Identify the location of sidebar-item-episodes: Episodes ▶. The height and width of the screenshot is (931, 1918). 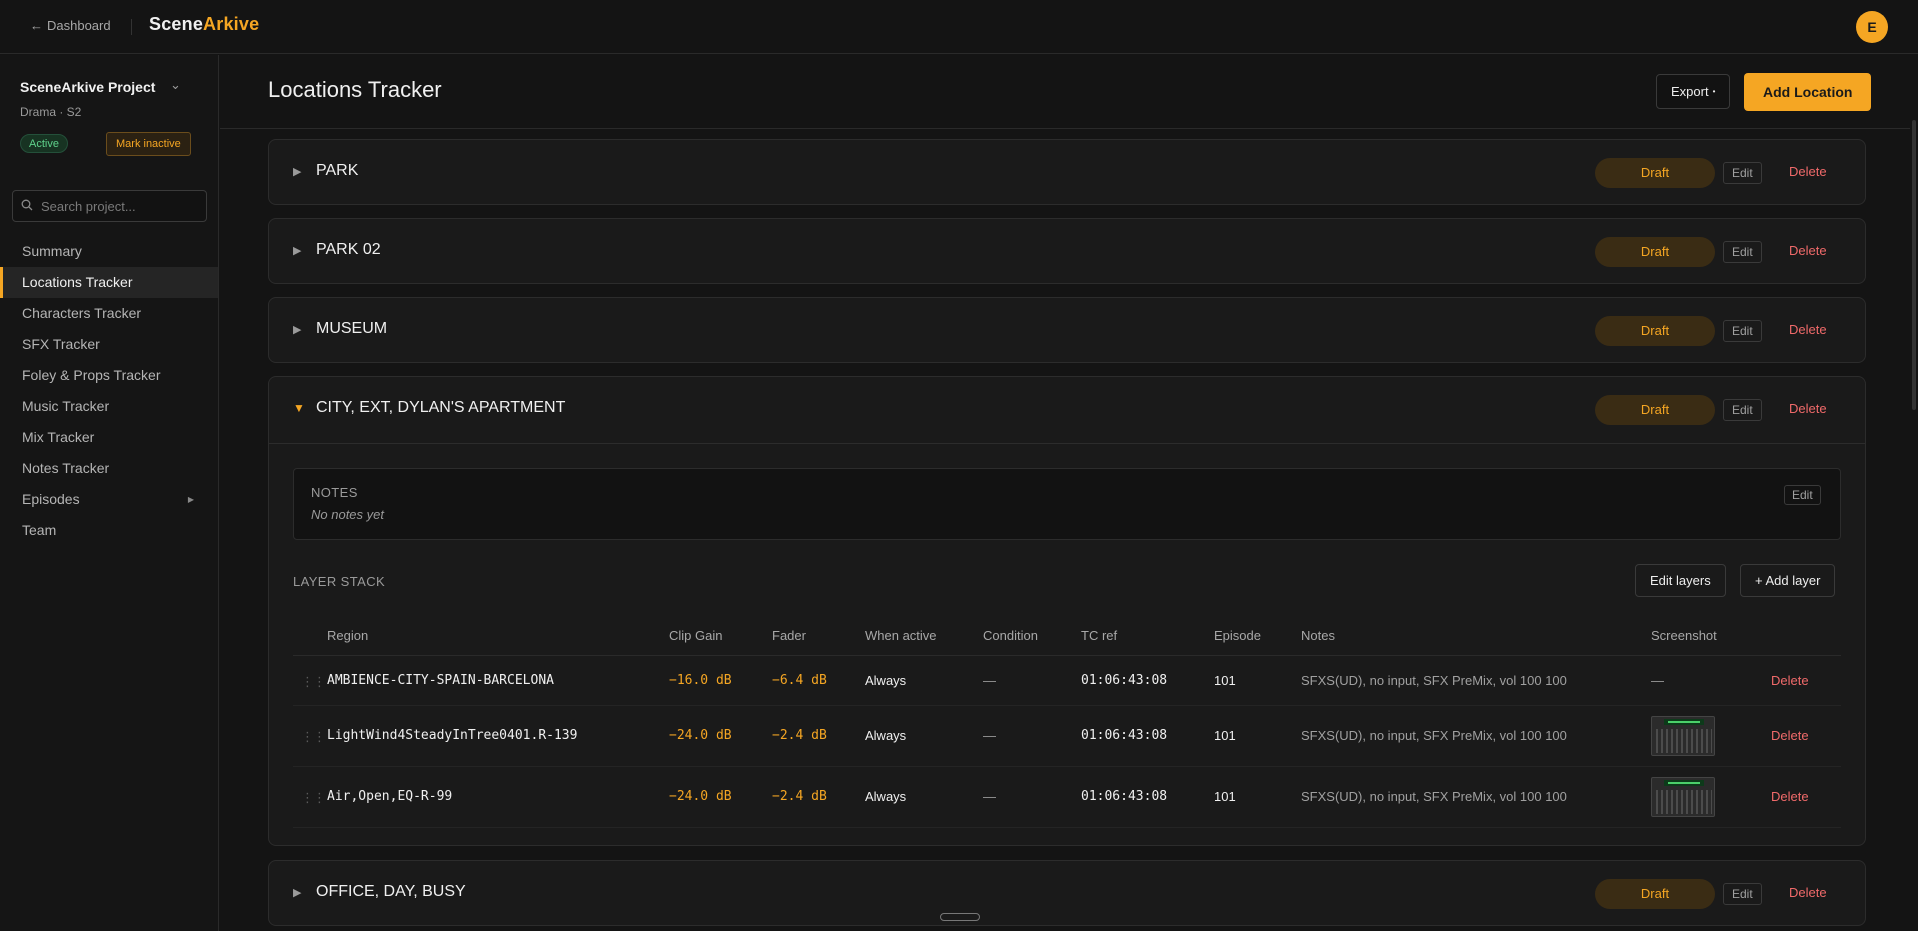
(109, 499).